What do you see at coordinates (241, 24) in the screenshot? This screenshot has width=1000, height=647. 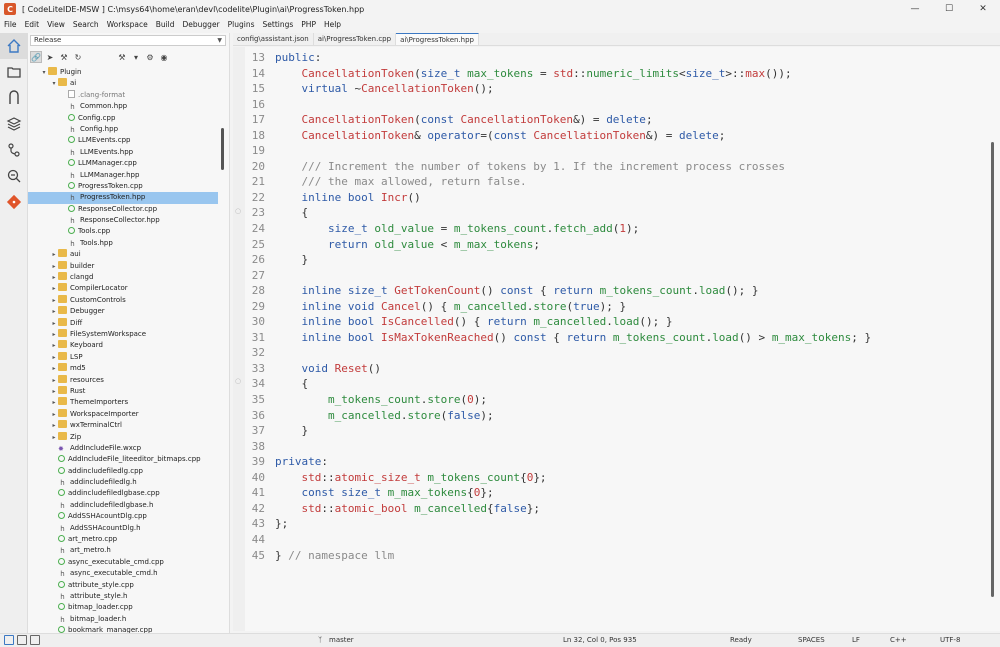 I see `menu-item-plugins: Plugins` at bounding box center [241, 24].